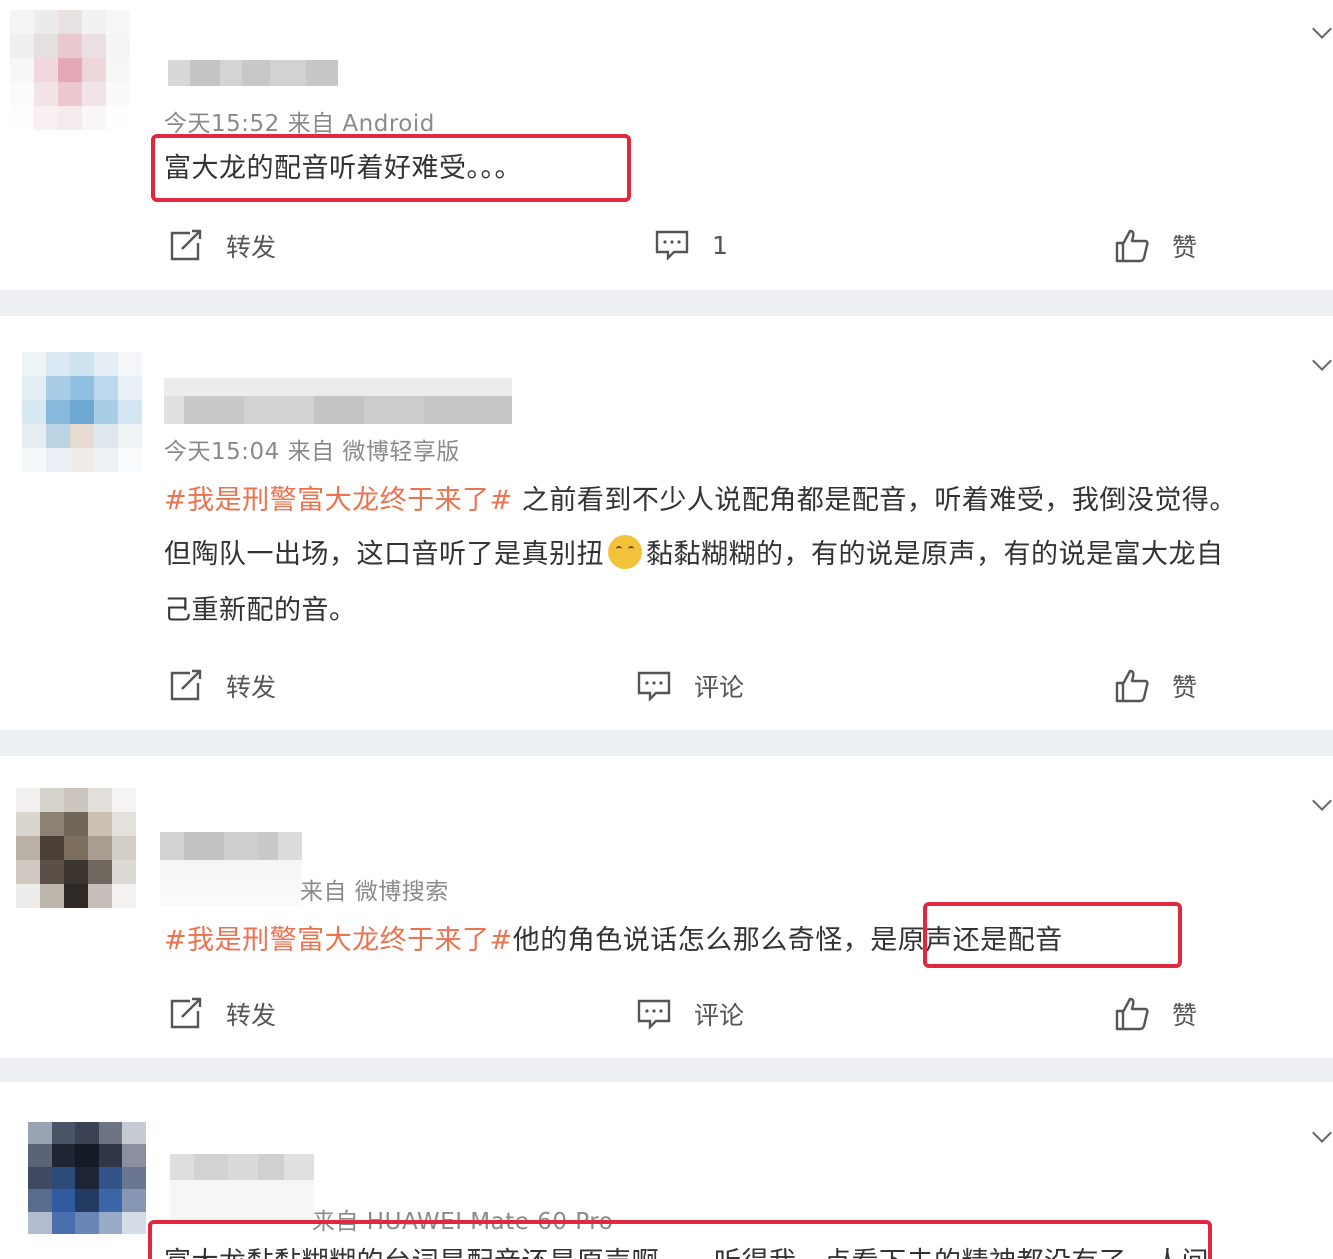 The width and height of the screenshot is (1333, 1259). What do you see at coordinates (874, 500) in the screenshot?
I see `post-text: 之前看到不少人说配角都是配音，听着难受，我倒没觉得。` at bounding box center [874, 500].